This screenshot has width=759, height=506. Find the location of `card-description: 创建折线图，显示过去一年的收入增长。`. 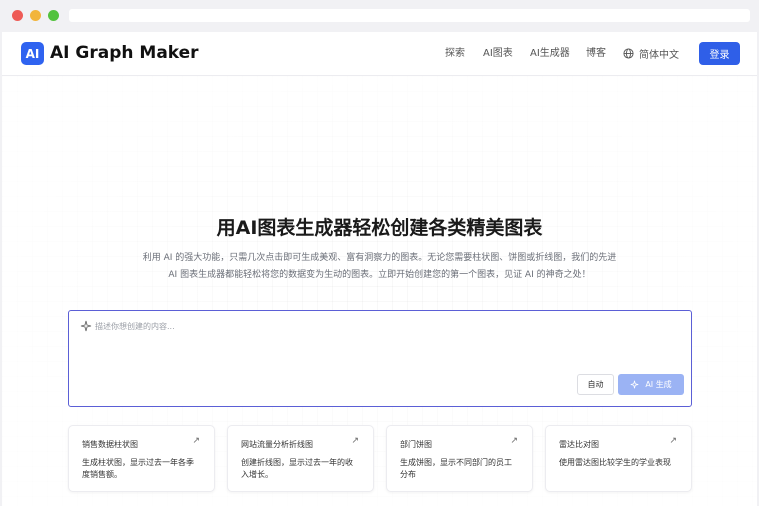

card-description: 创建折线图，显示过去一年的收入增长。 is located at coordinates (297, 468).